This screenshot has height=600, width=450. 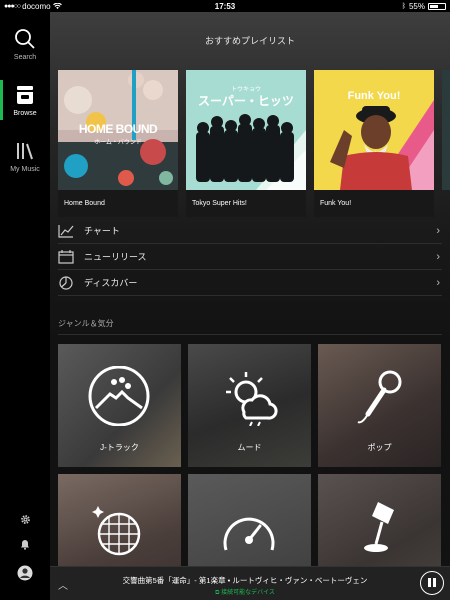 I want to click on sidebar-item-label: Search, so click(x=25, y=57).